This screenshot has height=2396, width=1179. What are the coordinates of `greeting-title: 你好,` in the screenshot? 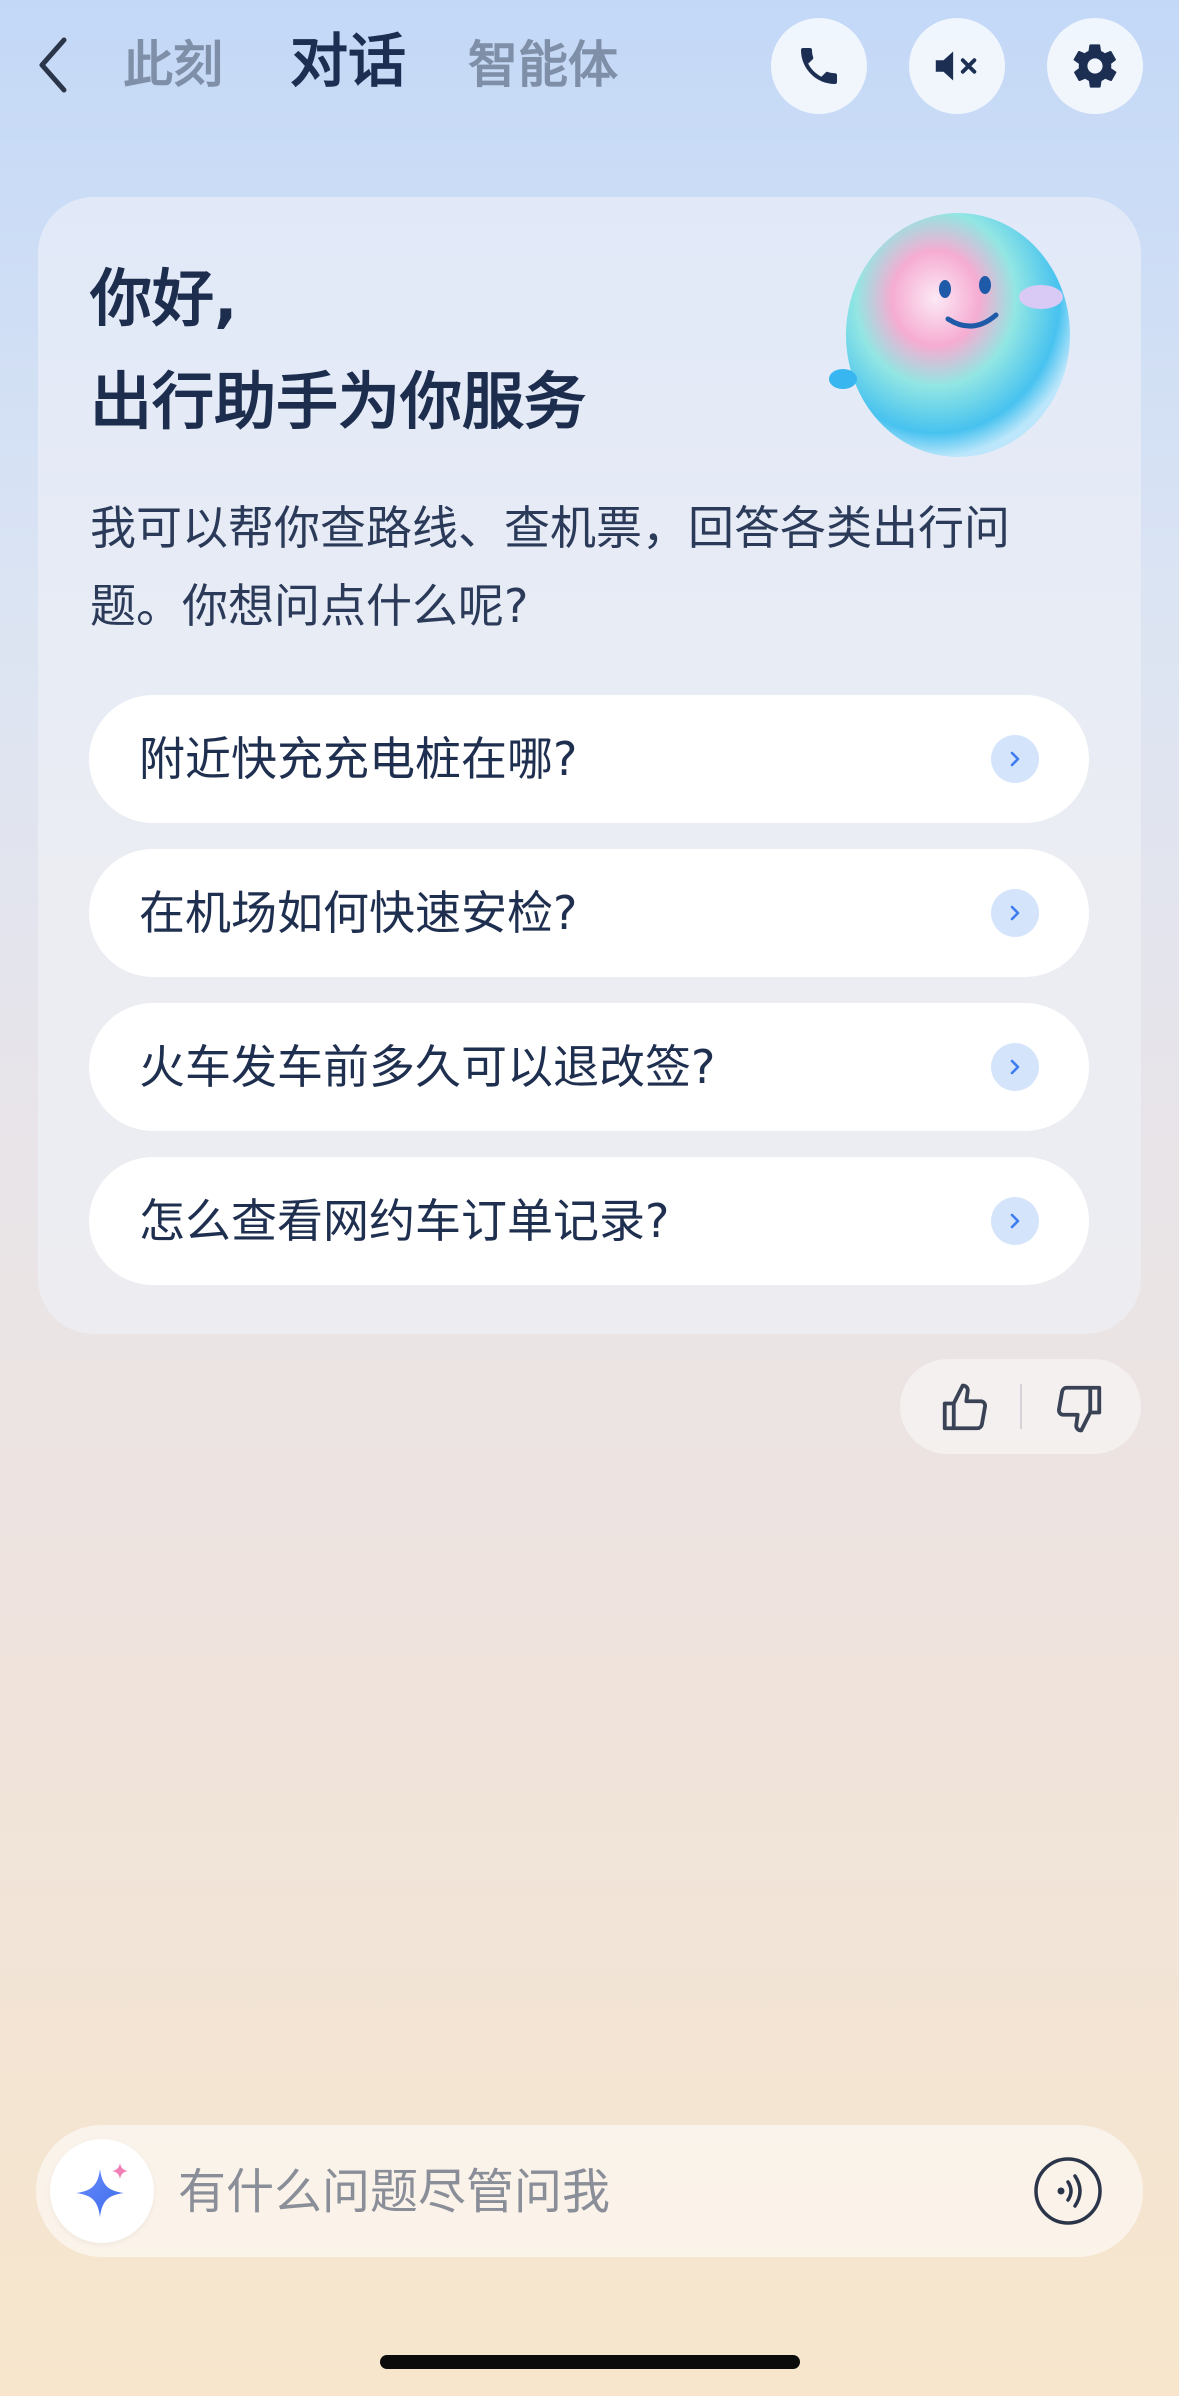 It's located at (164, 298).